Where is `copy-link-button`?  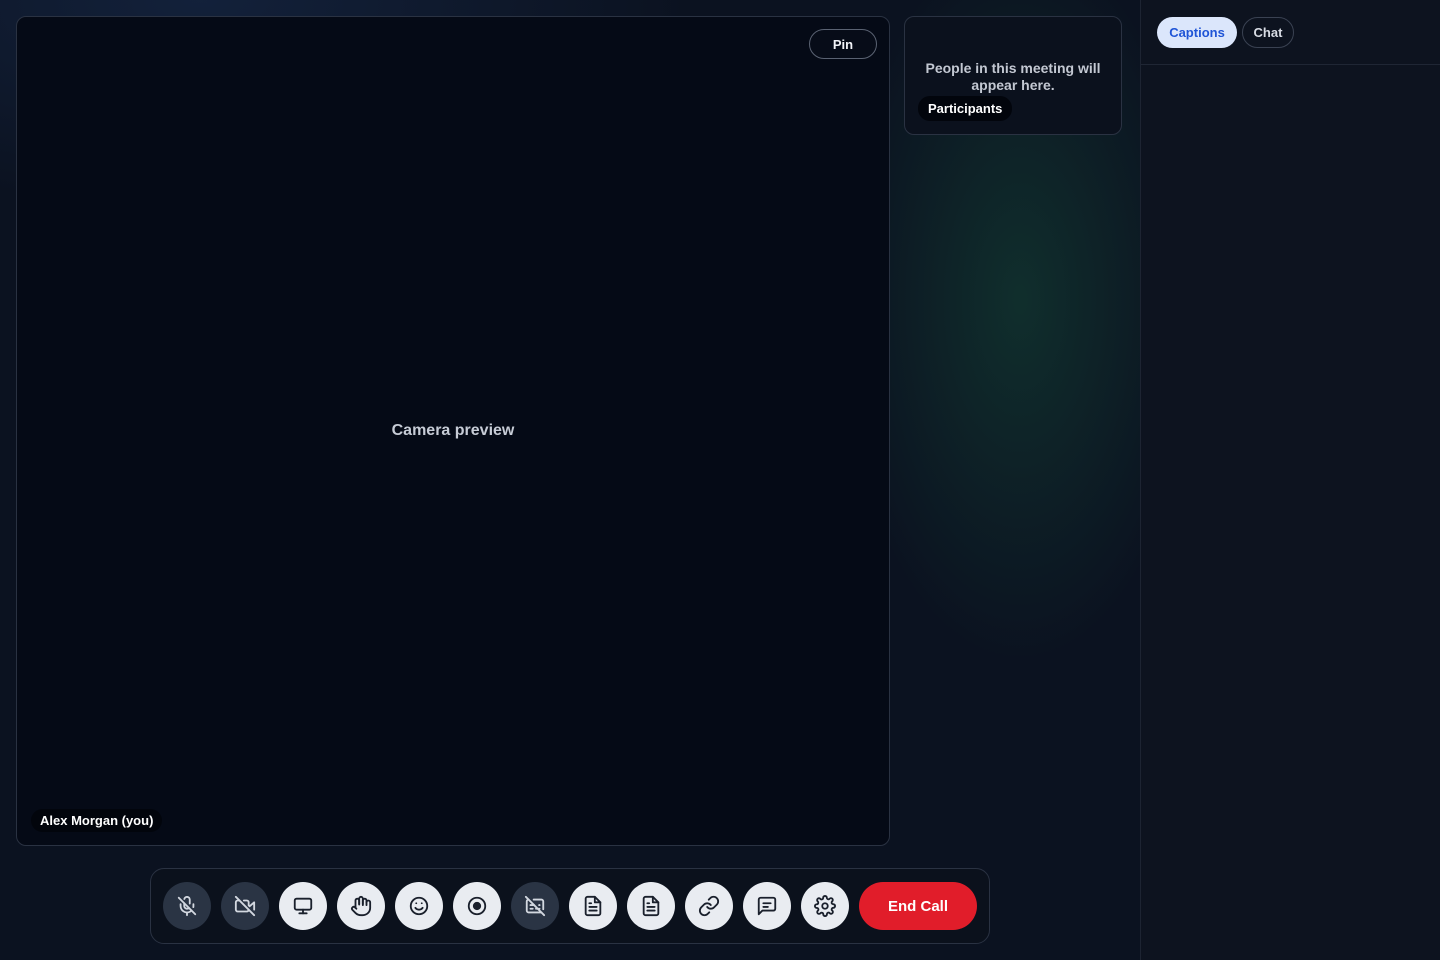
copy-link-button is located at coordinates (709, 906).